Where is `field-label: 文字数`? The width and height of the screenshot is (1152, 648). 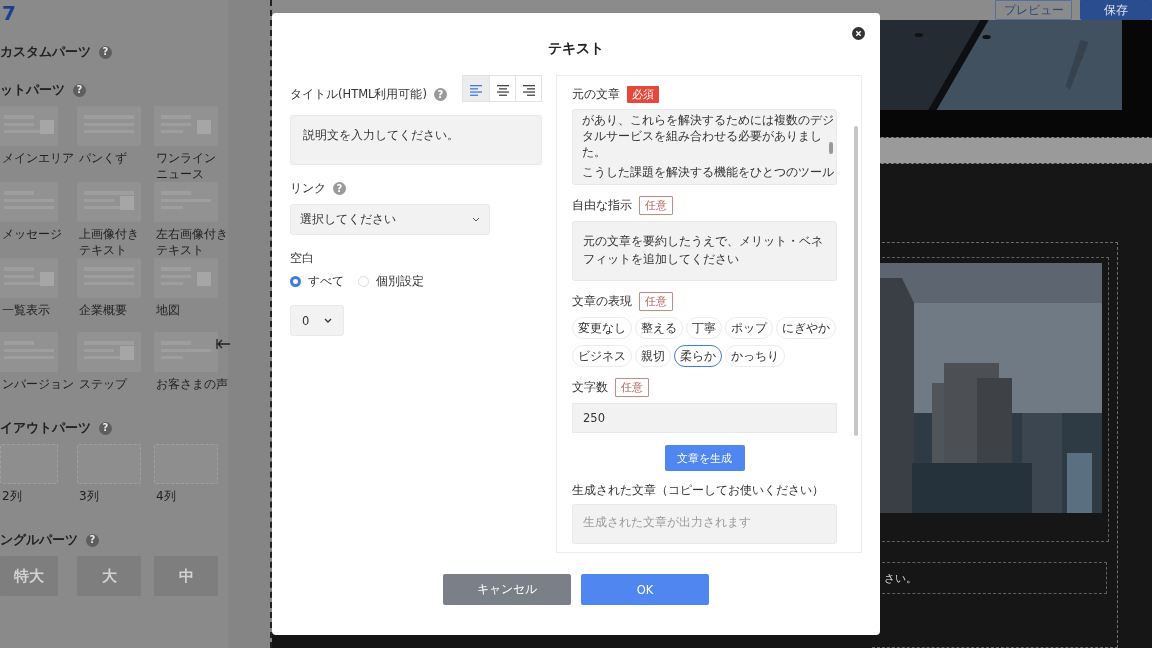
field-label: 文字数 is located at coordinates (590, 387).